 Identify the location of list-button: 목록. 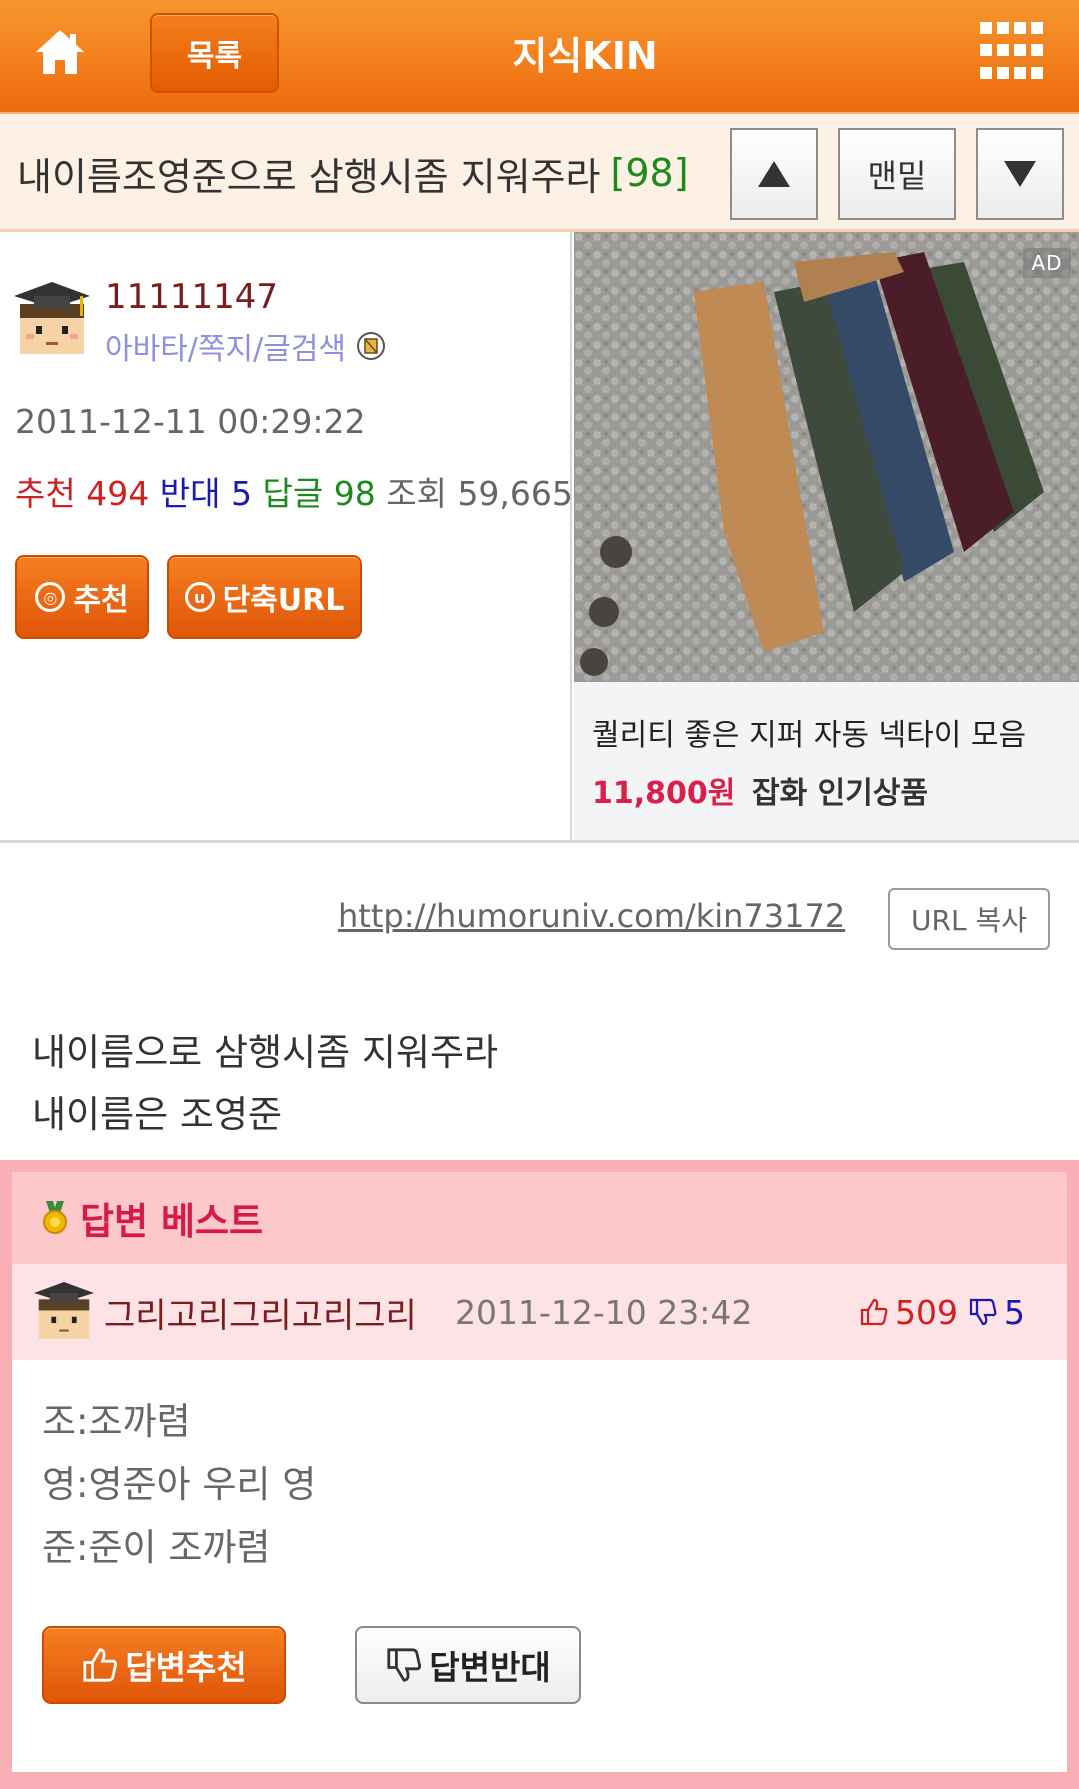
(214, 53).